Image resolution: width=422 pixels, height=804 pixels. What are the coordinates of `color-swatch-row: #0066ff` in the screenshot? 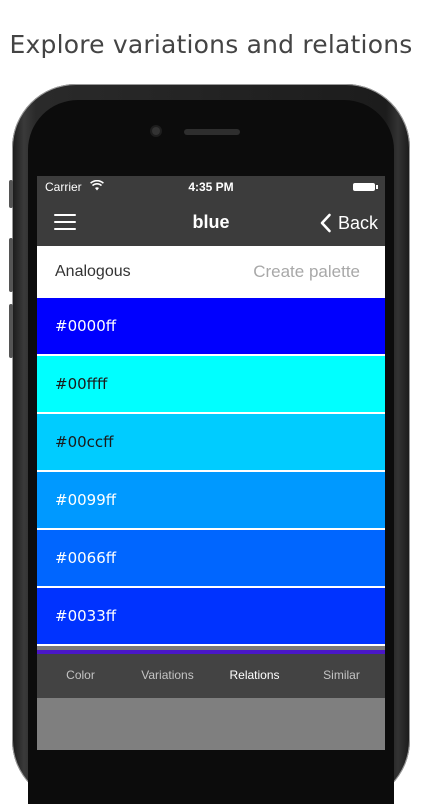 It's located at (211, 559).